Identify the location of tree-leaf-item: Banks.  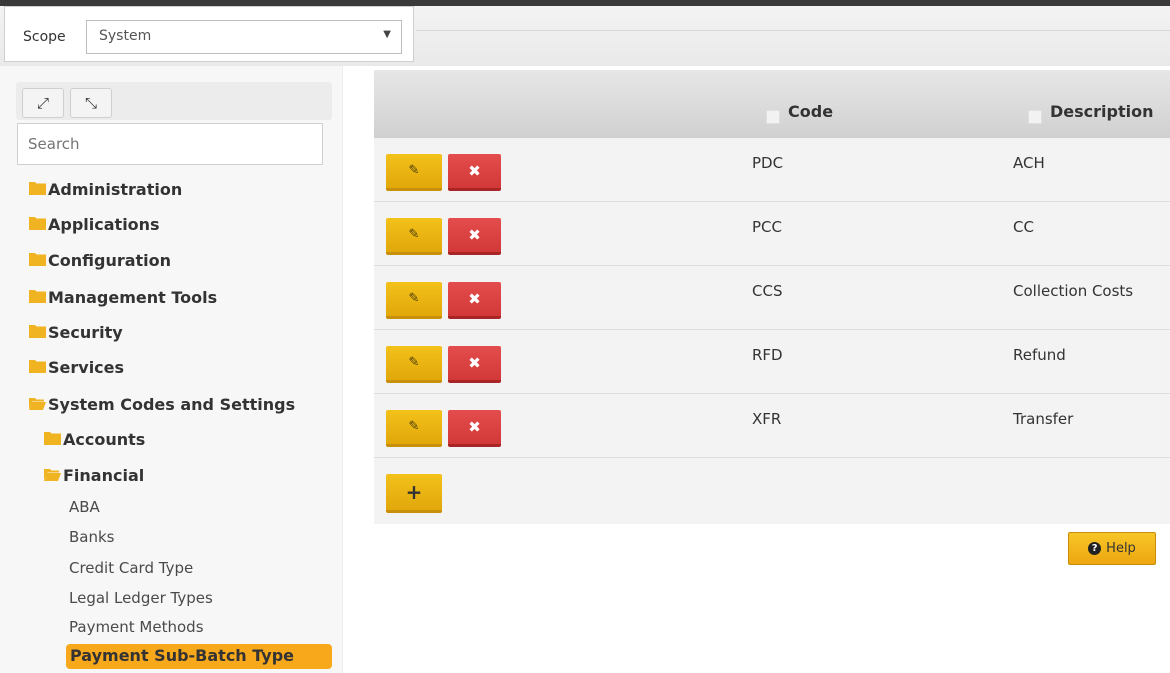
(92, 537).